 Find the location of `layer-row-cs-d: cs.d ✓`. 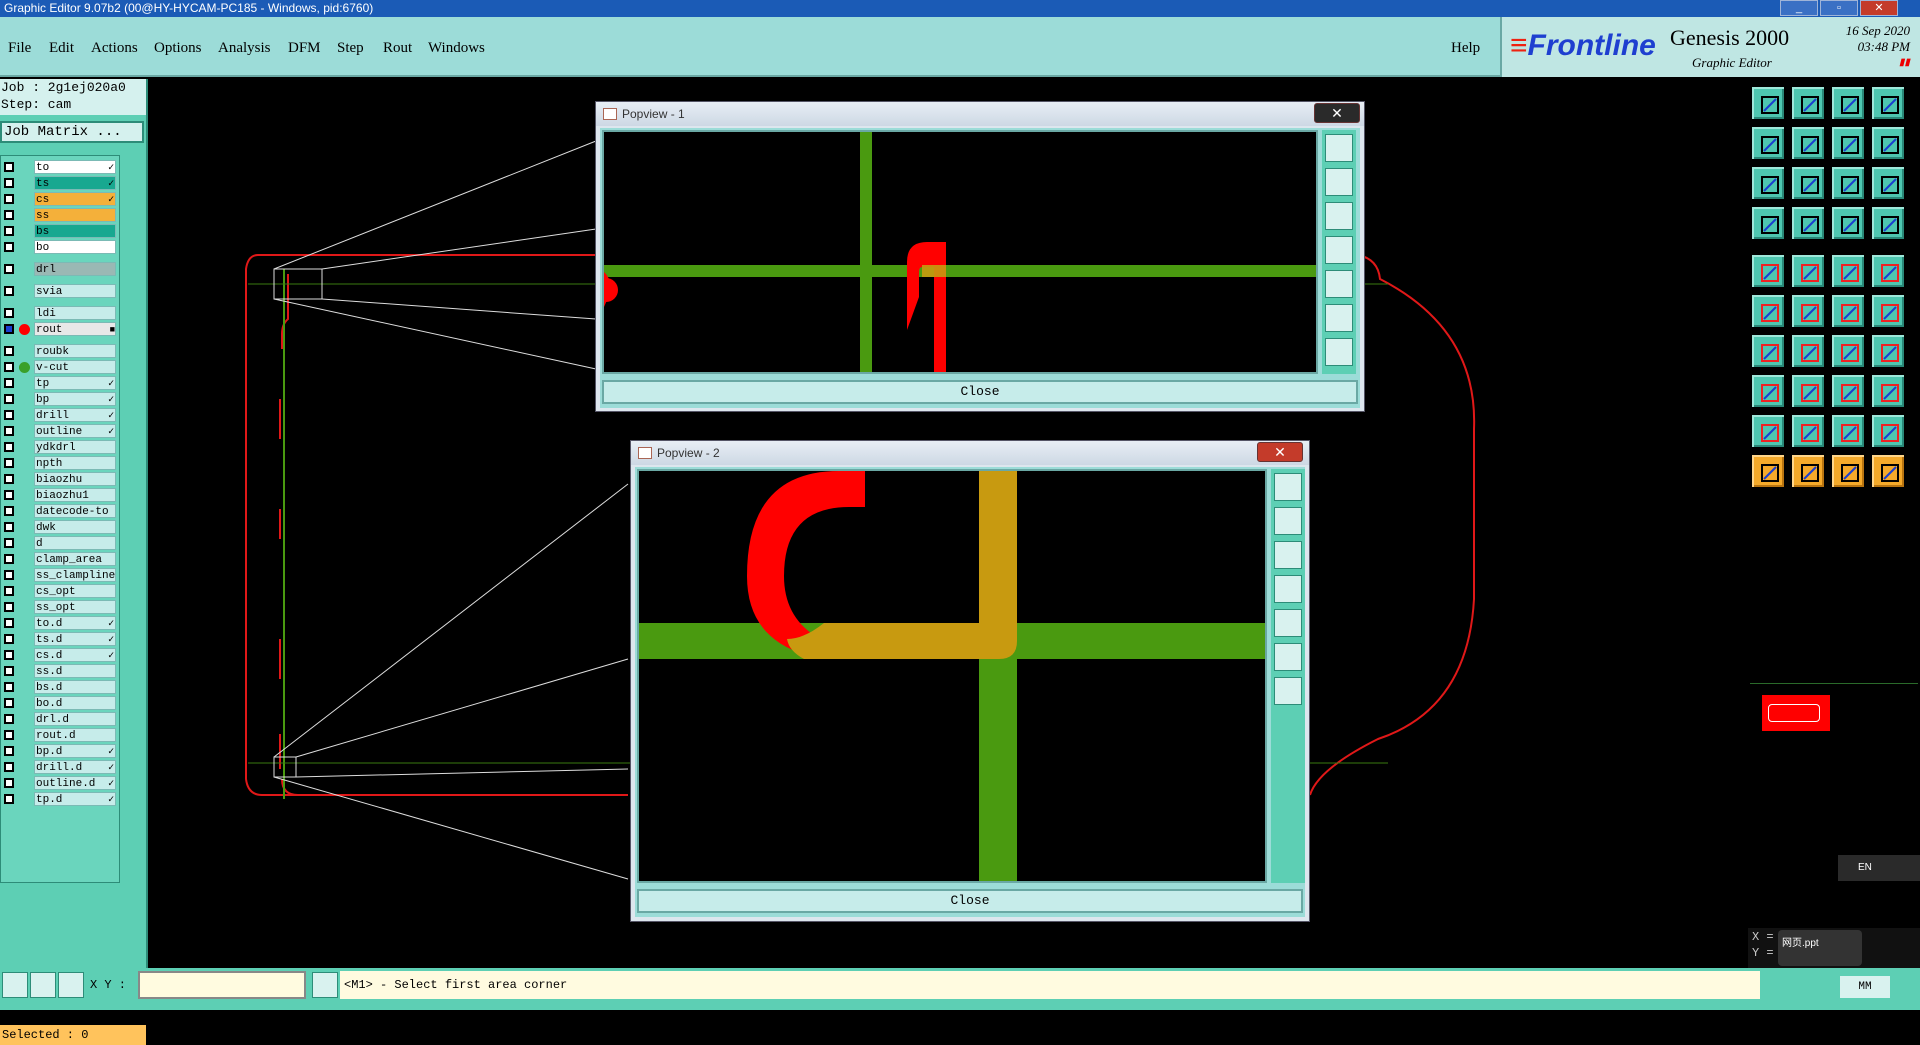

layer-row-cs-d: cs.d ✓ is located at coordinates (61, 655).